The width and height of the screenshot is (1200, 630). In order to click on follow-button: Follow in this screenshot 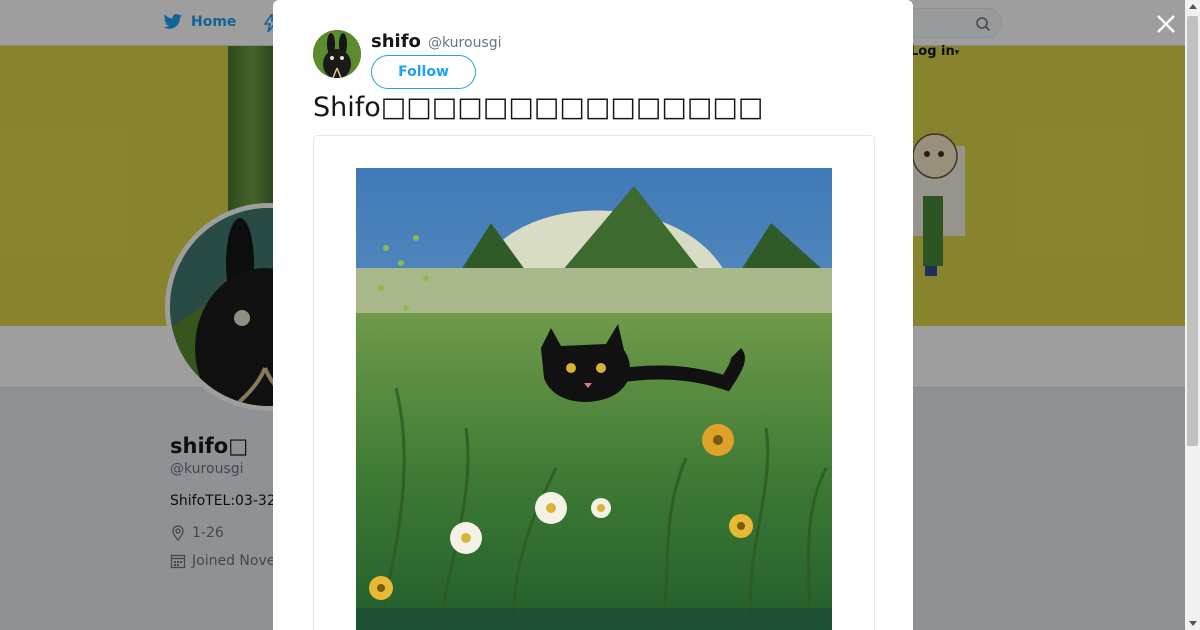, I will do `click(423, 72)`.